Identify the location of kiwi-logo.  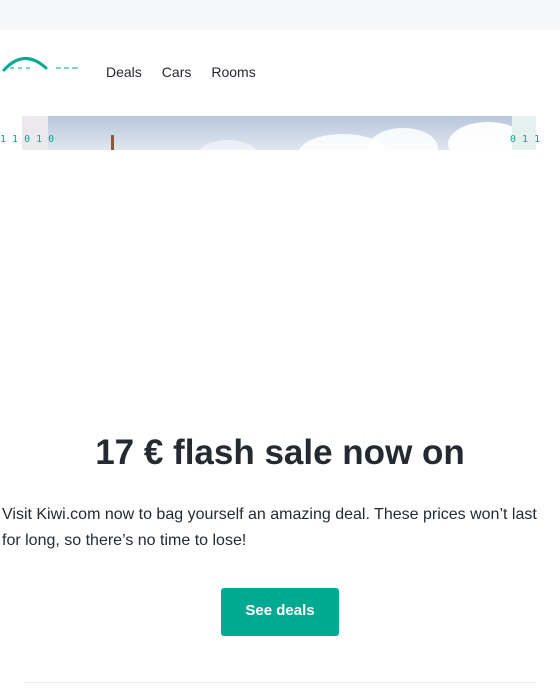
(43, 65).